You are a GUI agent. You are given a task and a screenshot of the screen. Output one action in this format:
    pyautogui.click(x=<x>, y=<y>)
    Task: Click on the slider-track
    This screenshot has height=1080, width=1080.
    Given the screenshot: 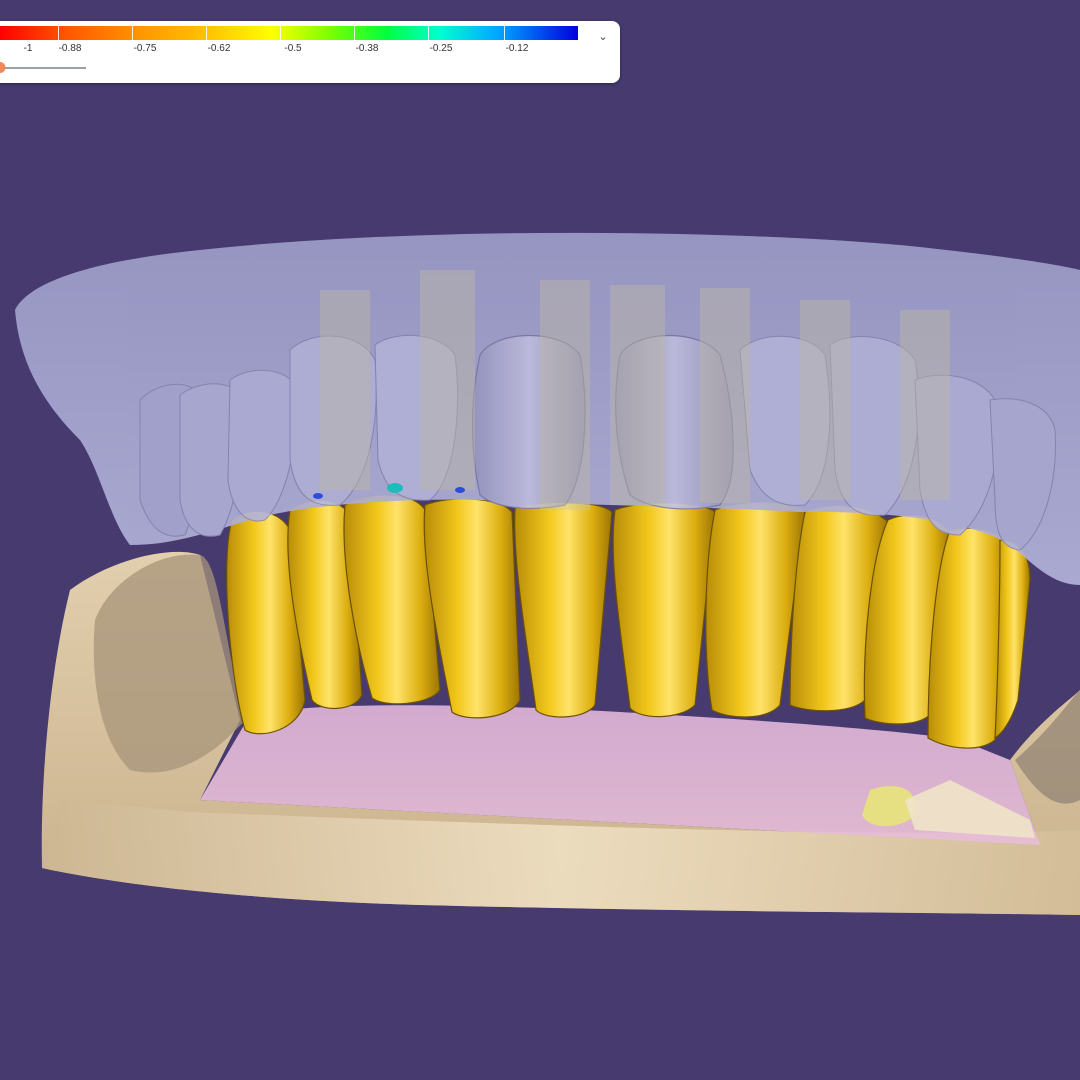 What is the action you would take?
    pyautogui.click(x=43, y=68)
    